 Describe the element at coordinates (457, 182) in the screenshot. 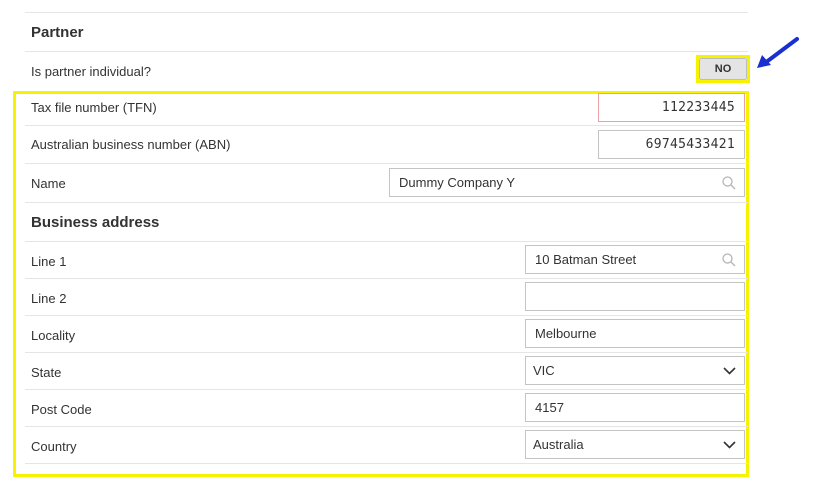

I see `name-value: Dummy Company Y` at that location.